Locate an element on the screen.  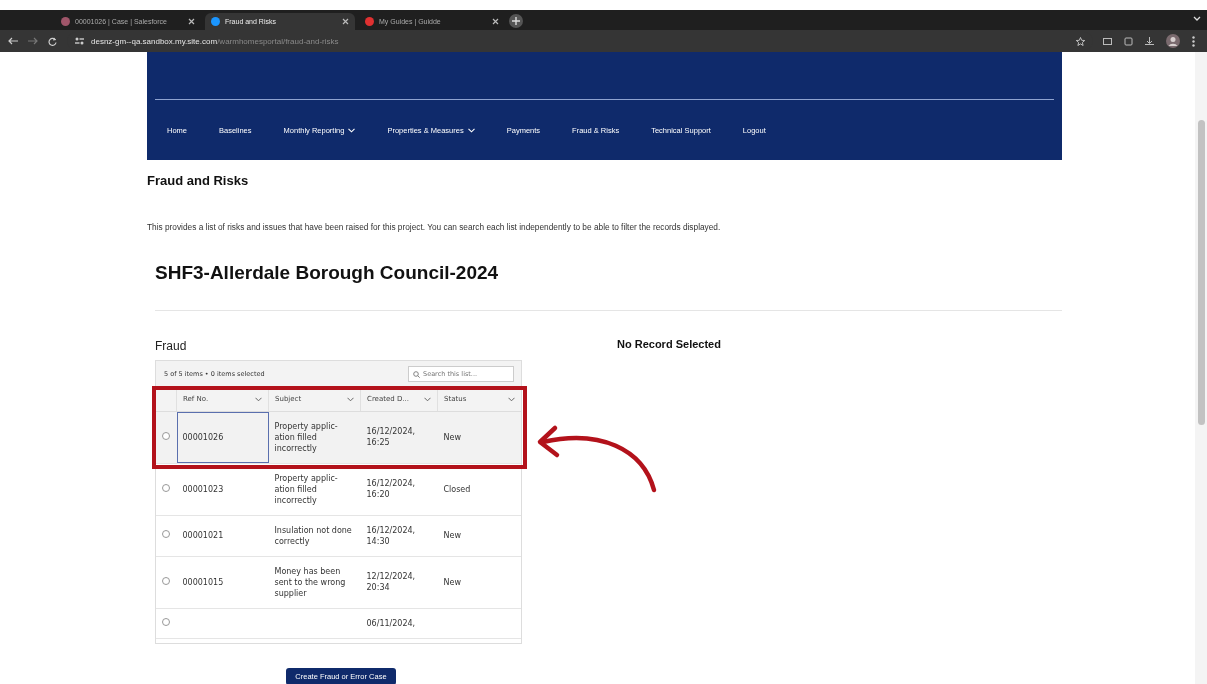
site-settings-icon is located at coordinates (79, 41).